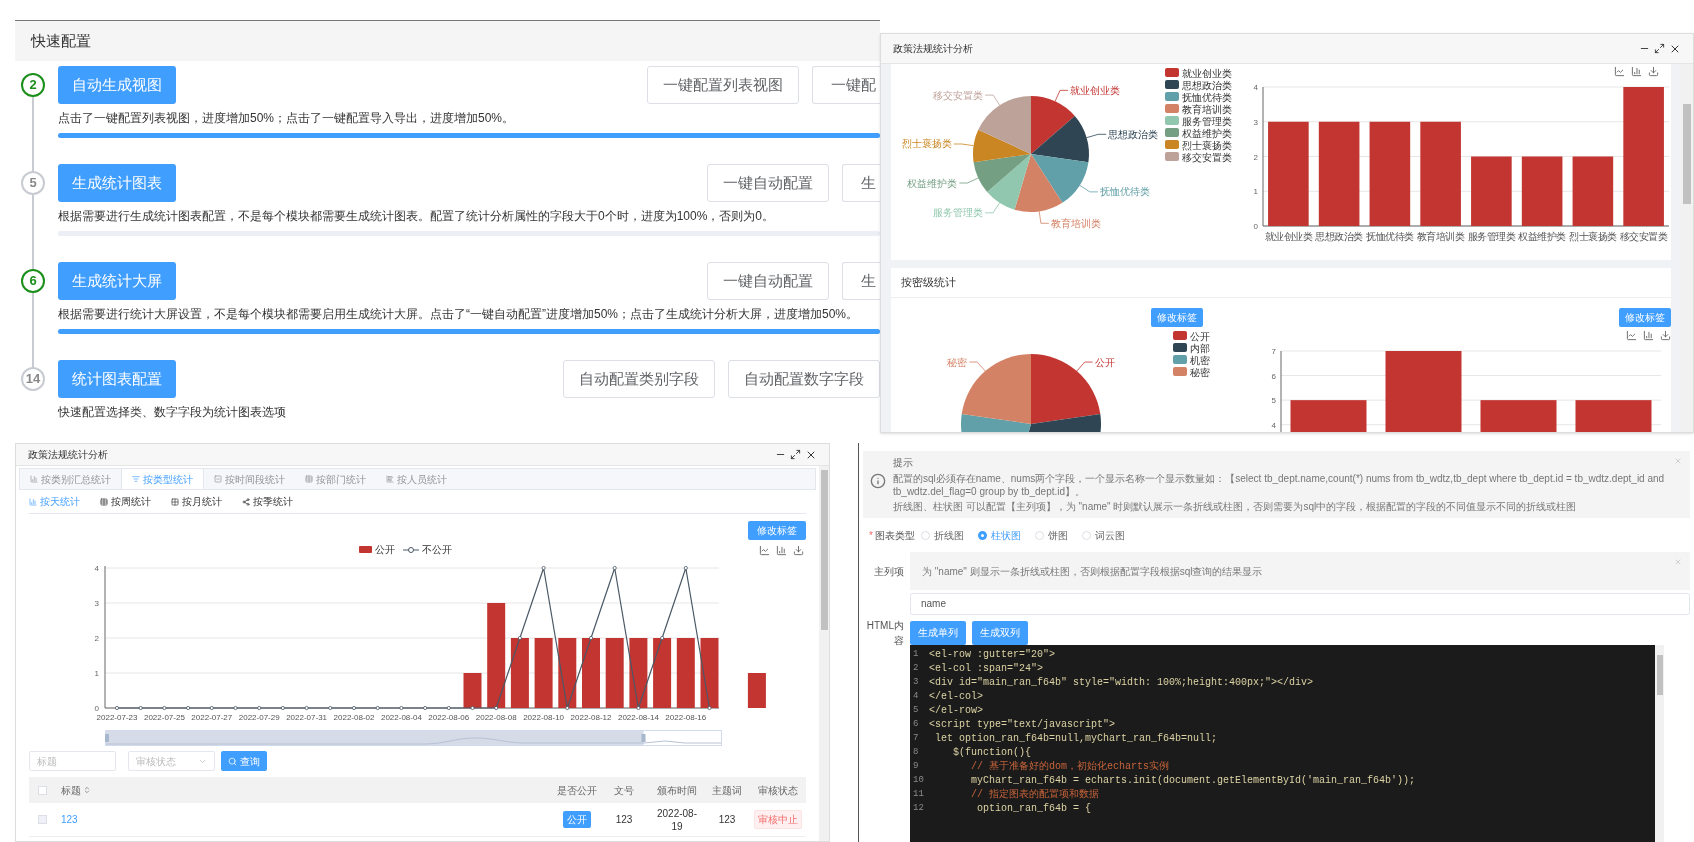  I want to click on notice-text: 配置的sql必须存在name、nums两个字段，一个显示名称一个显示数量如：【select tb_dept.name,count(*) nums from tb_wdtz,tb_dept where tb_dept.id = tb_wdtz.dept_id and tb_wdtz.del_flag=0 group by tb_dept.id】。, so click(1279, 485).